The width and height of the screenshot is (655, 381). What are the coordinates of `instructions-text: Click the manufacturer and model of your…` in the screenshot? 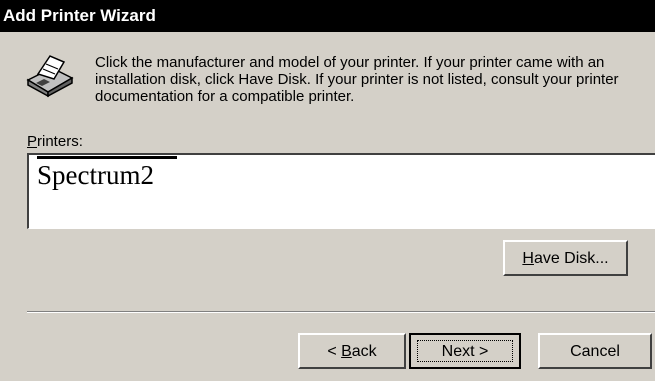 It's located at (357, 79).